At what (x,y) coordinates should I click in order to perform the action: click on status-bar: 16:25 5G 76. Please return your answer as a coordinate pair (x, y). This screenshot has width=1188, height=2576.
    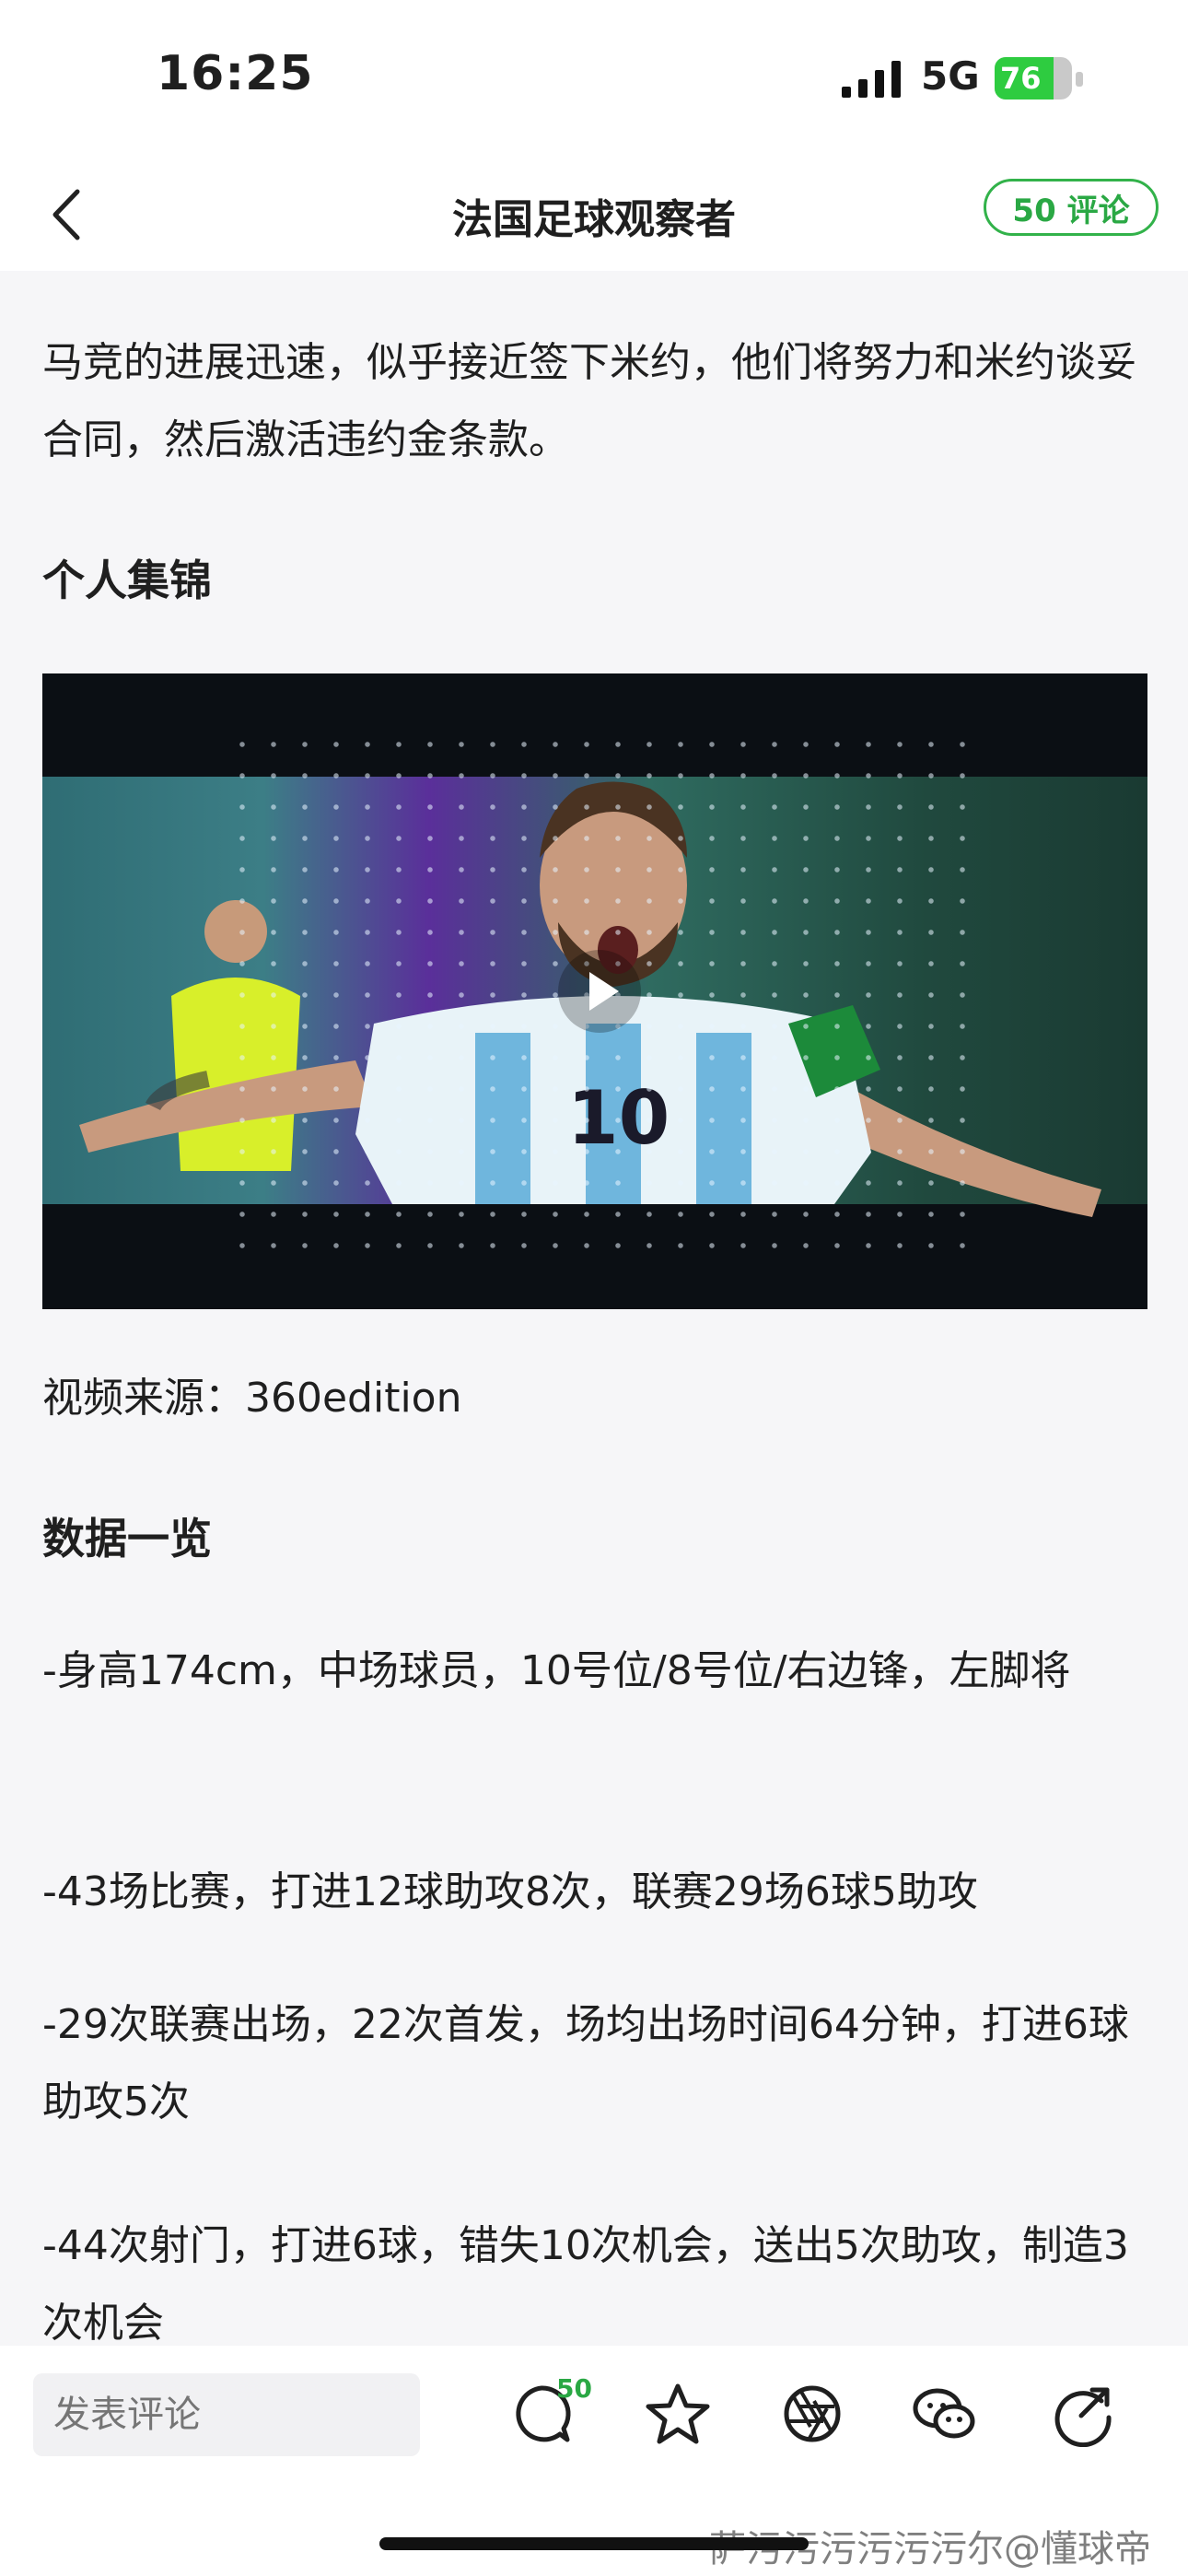
    Looking at the image, I should click on (594, 78).